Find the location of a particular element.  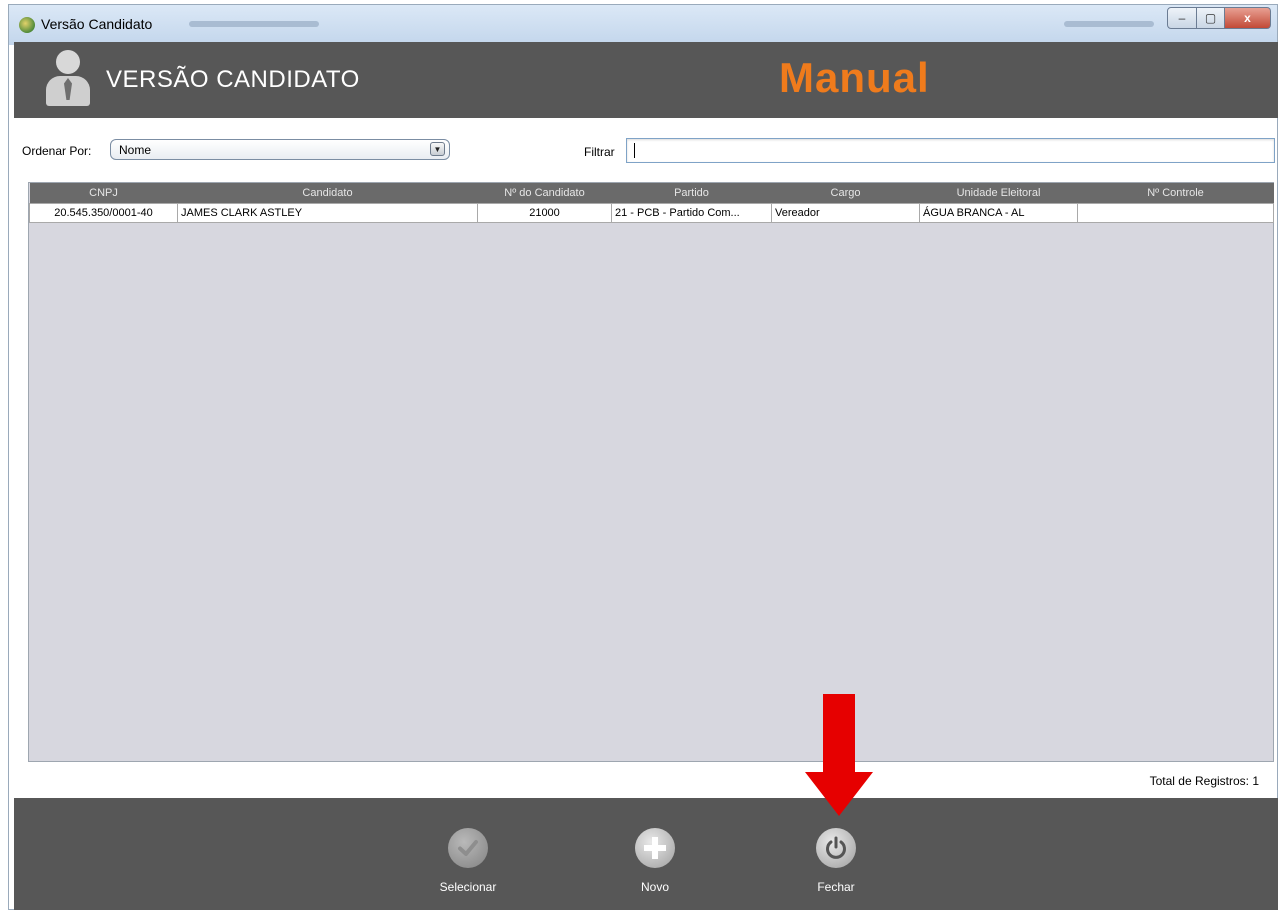

window-controls: ‒ ▢ x is located at coordinates (1219, 18).